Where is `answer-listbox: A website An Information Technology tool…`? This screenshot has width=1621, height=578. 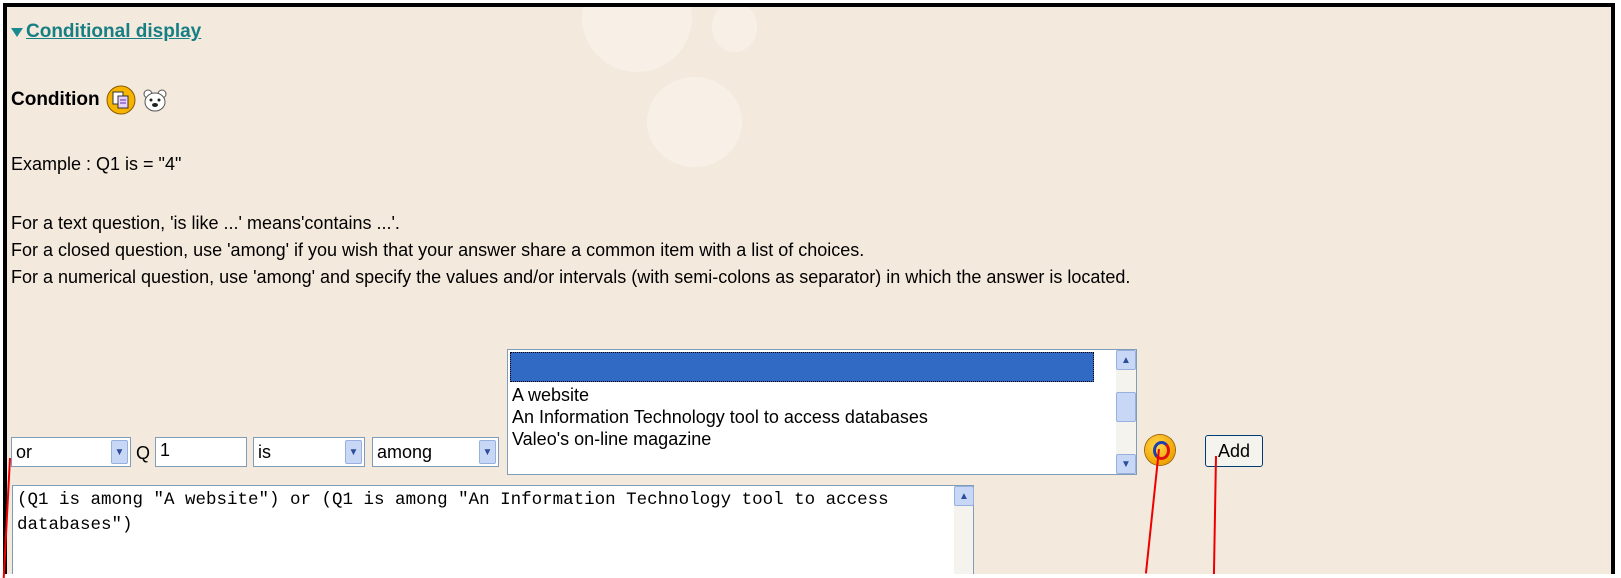 answer-listbox: A website An Information Technology tool… is located at coordinates (822, 412).